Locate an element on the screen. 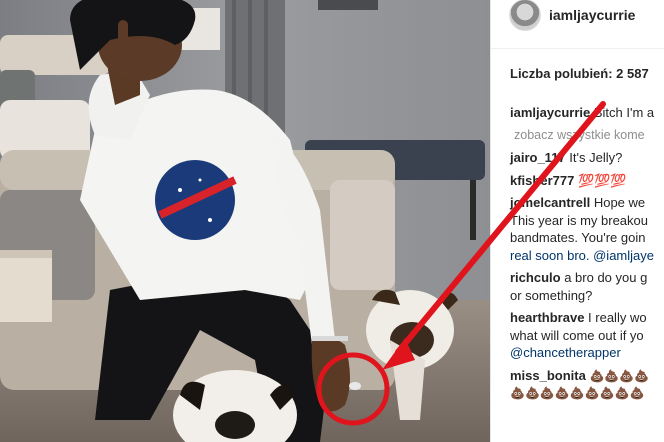 Image resolution: width=664 pixels, height=442 pixels. comment: kfisher777 💯💯💯 is located at coordinates (587, 181).